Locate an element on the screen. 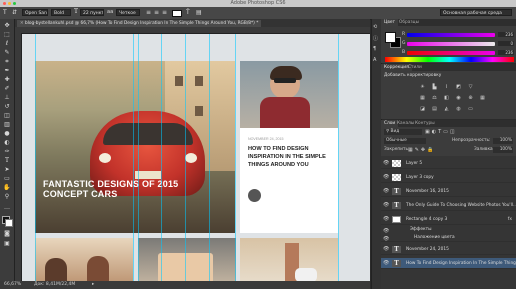 This screenshot has height=289, width=516. layer-row: 👁 T November 24, 2015 is located at coordinates (448, 249).